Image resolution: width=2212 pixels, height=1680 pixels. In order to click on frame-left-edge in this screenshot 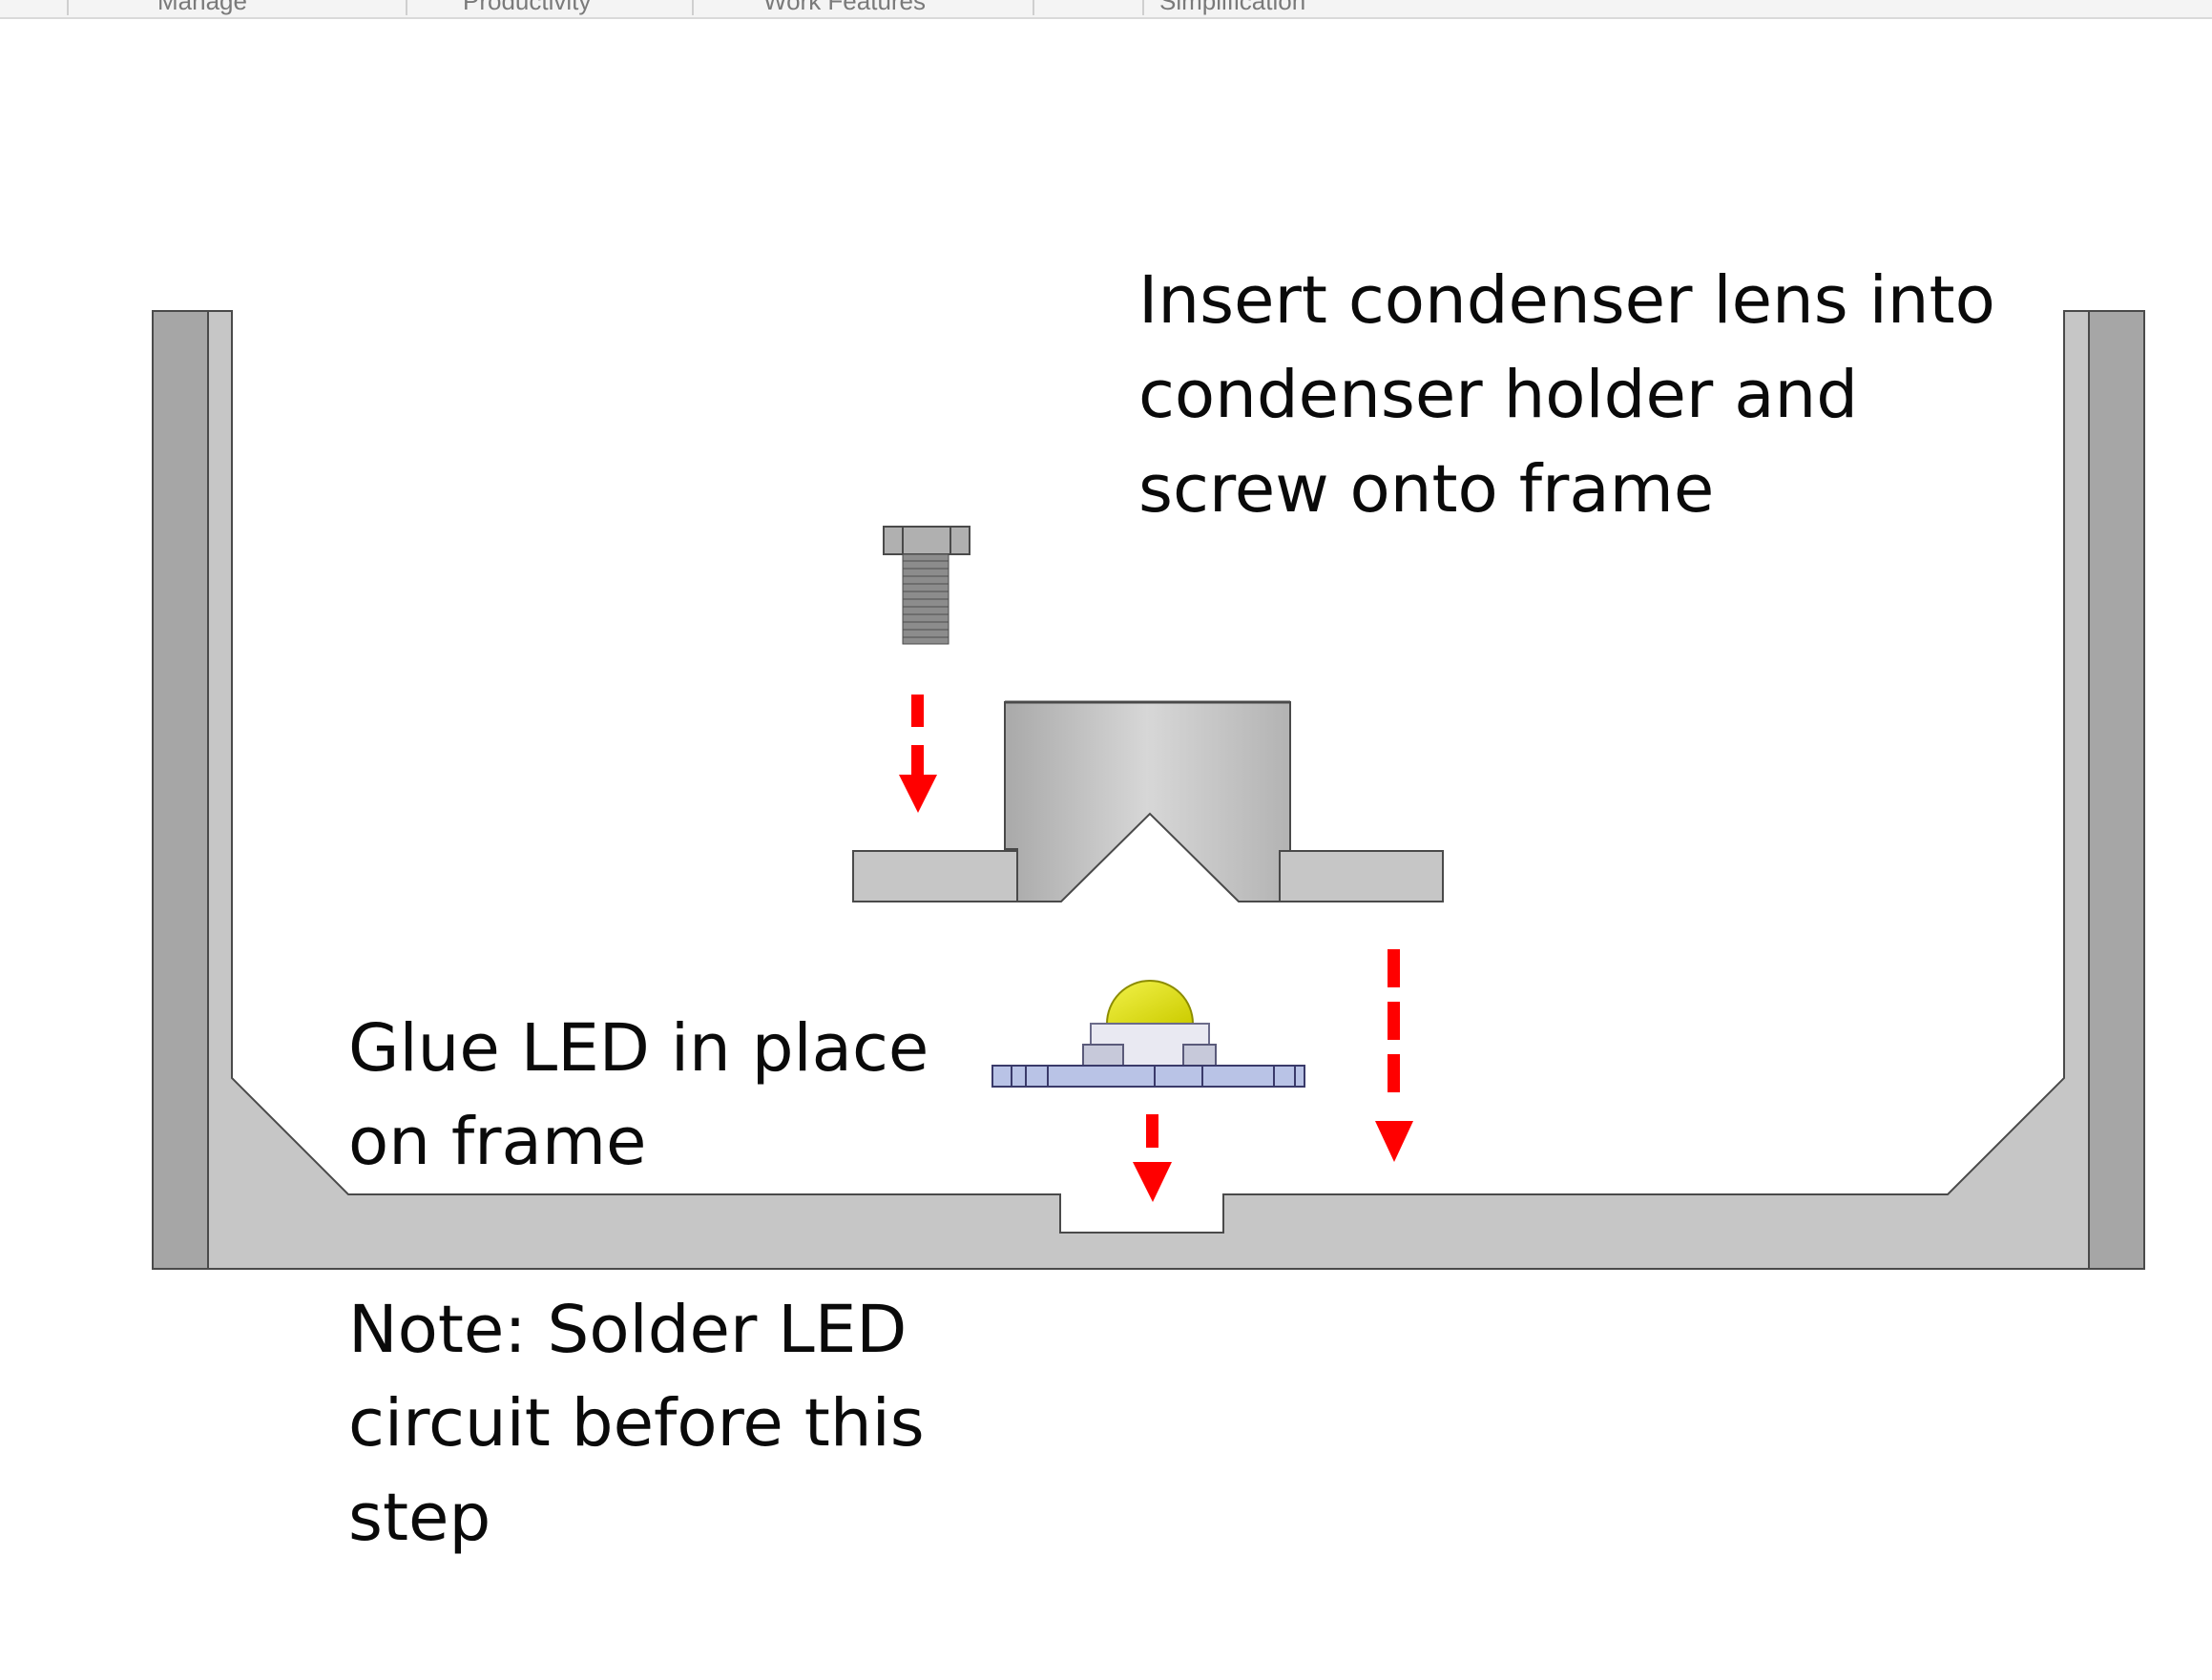, I will do `click(181, 790)`.